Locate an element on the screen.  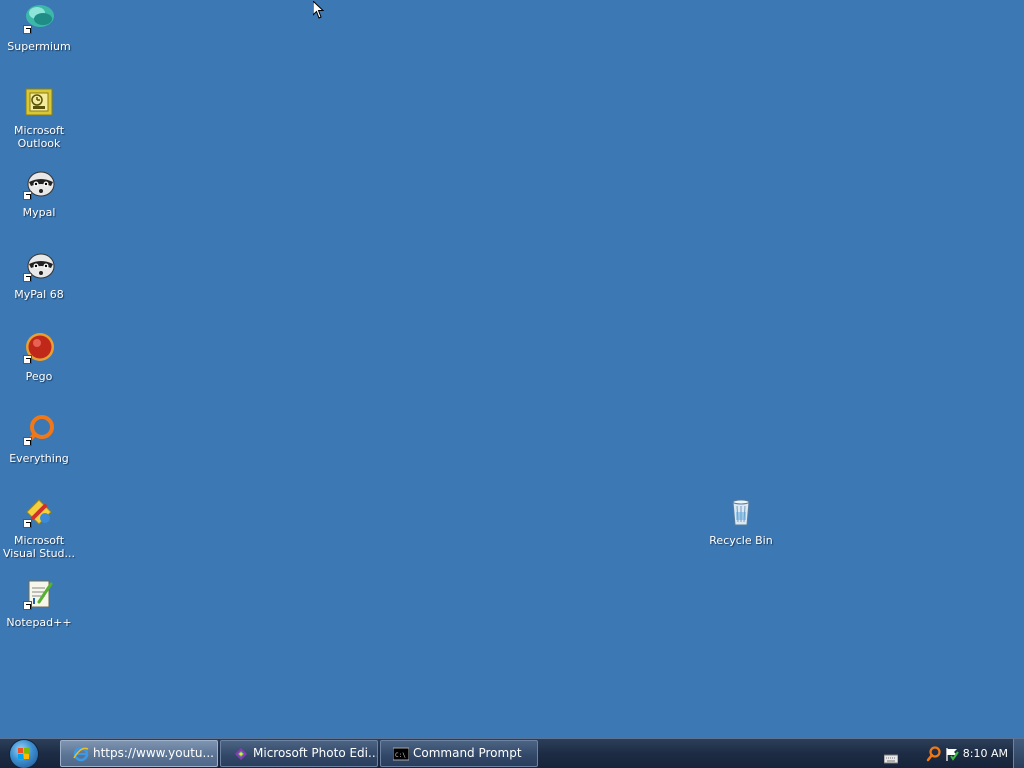
desktop-icon-recycle-bin: Recycle Bin is located at coordinates (741, 521).